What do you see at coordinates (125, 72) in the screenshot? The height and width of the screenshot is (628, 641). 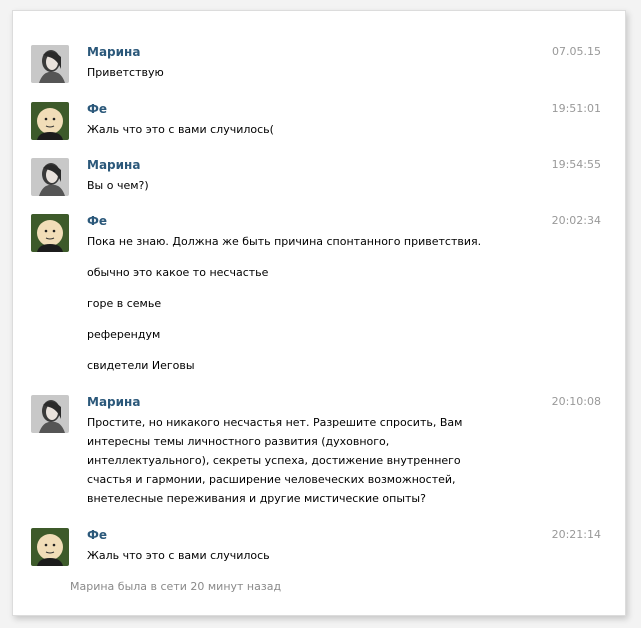 I see `message-text: Приветствую` at bounding box center [125, 72].